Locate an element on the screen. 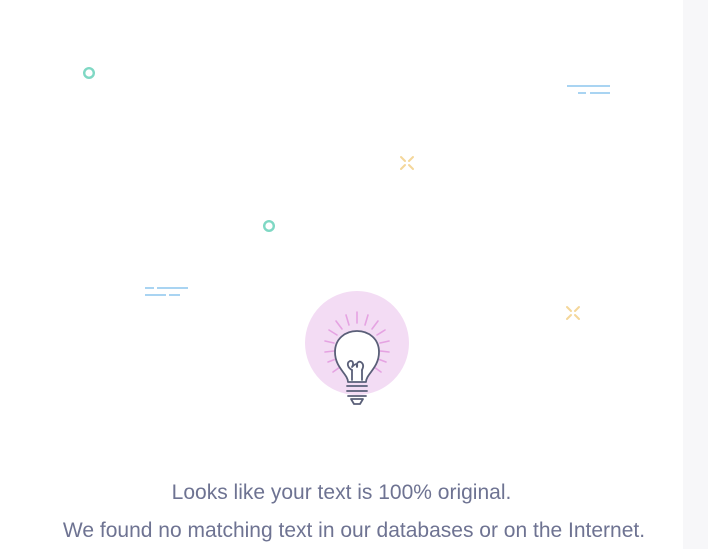 This screenshot has height=549, width=708. result-headline: Looks like your text is 100% original. is located at coordinates (341, 492).